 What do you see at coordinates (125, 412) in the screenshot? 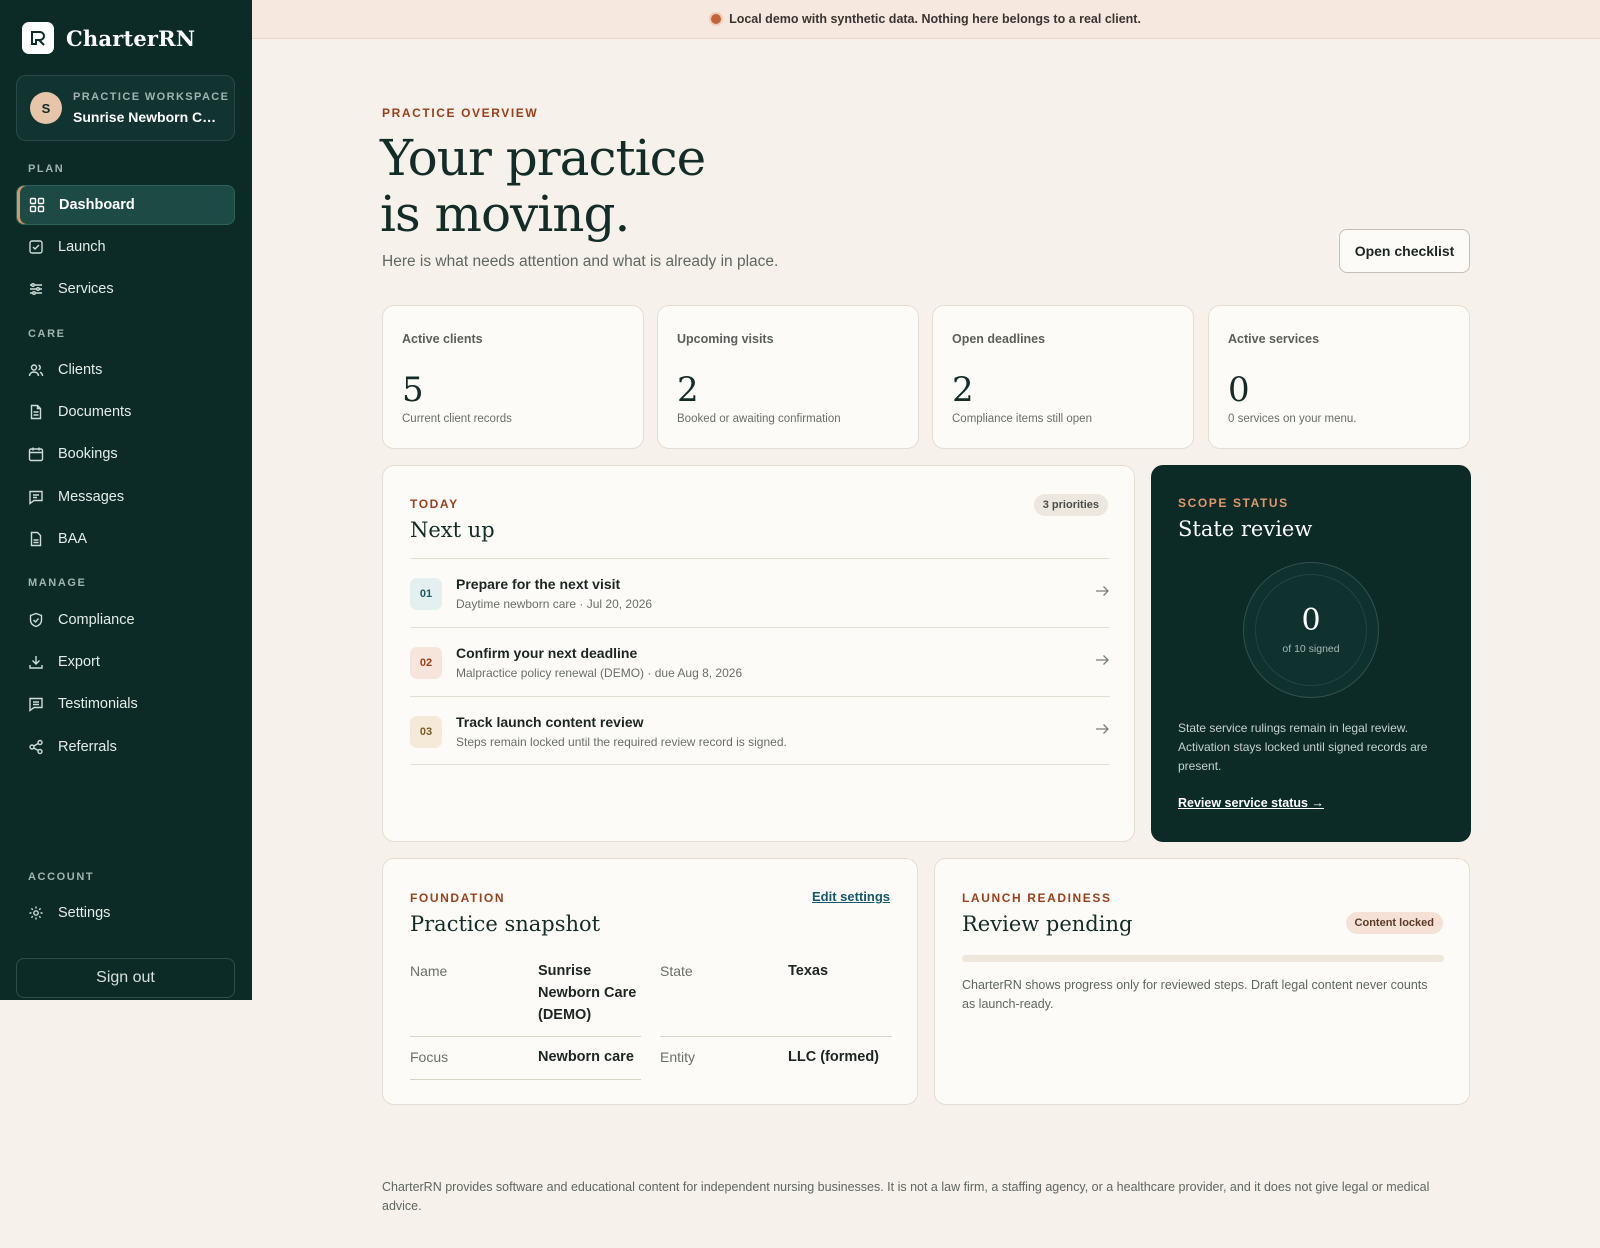
I see `sidebar-item-documents: Documents` at bounding box center [125, 412].